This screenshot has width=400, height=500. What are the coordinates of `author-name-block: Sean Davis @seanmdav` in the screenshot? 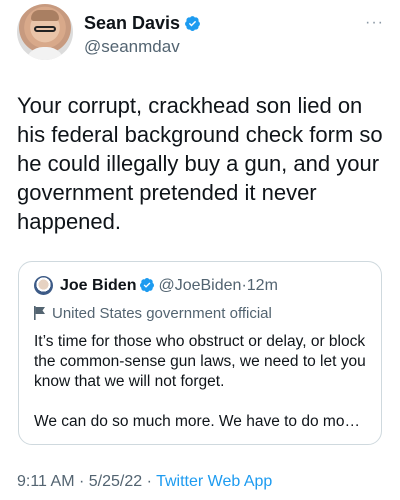 It's located at (142, 35).